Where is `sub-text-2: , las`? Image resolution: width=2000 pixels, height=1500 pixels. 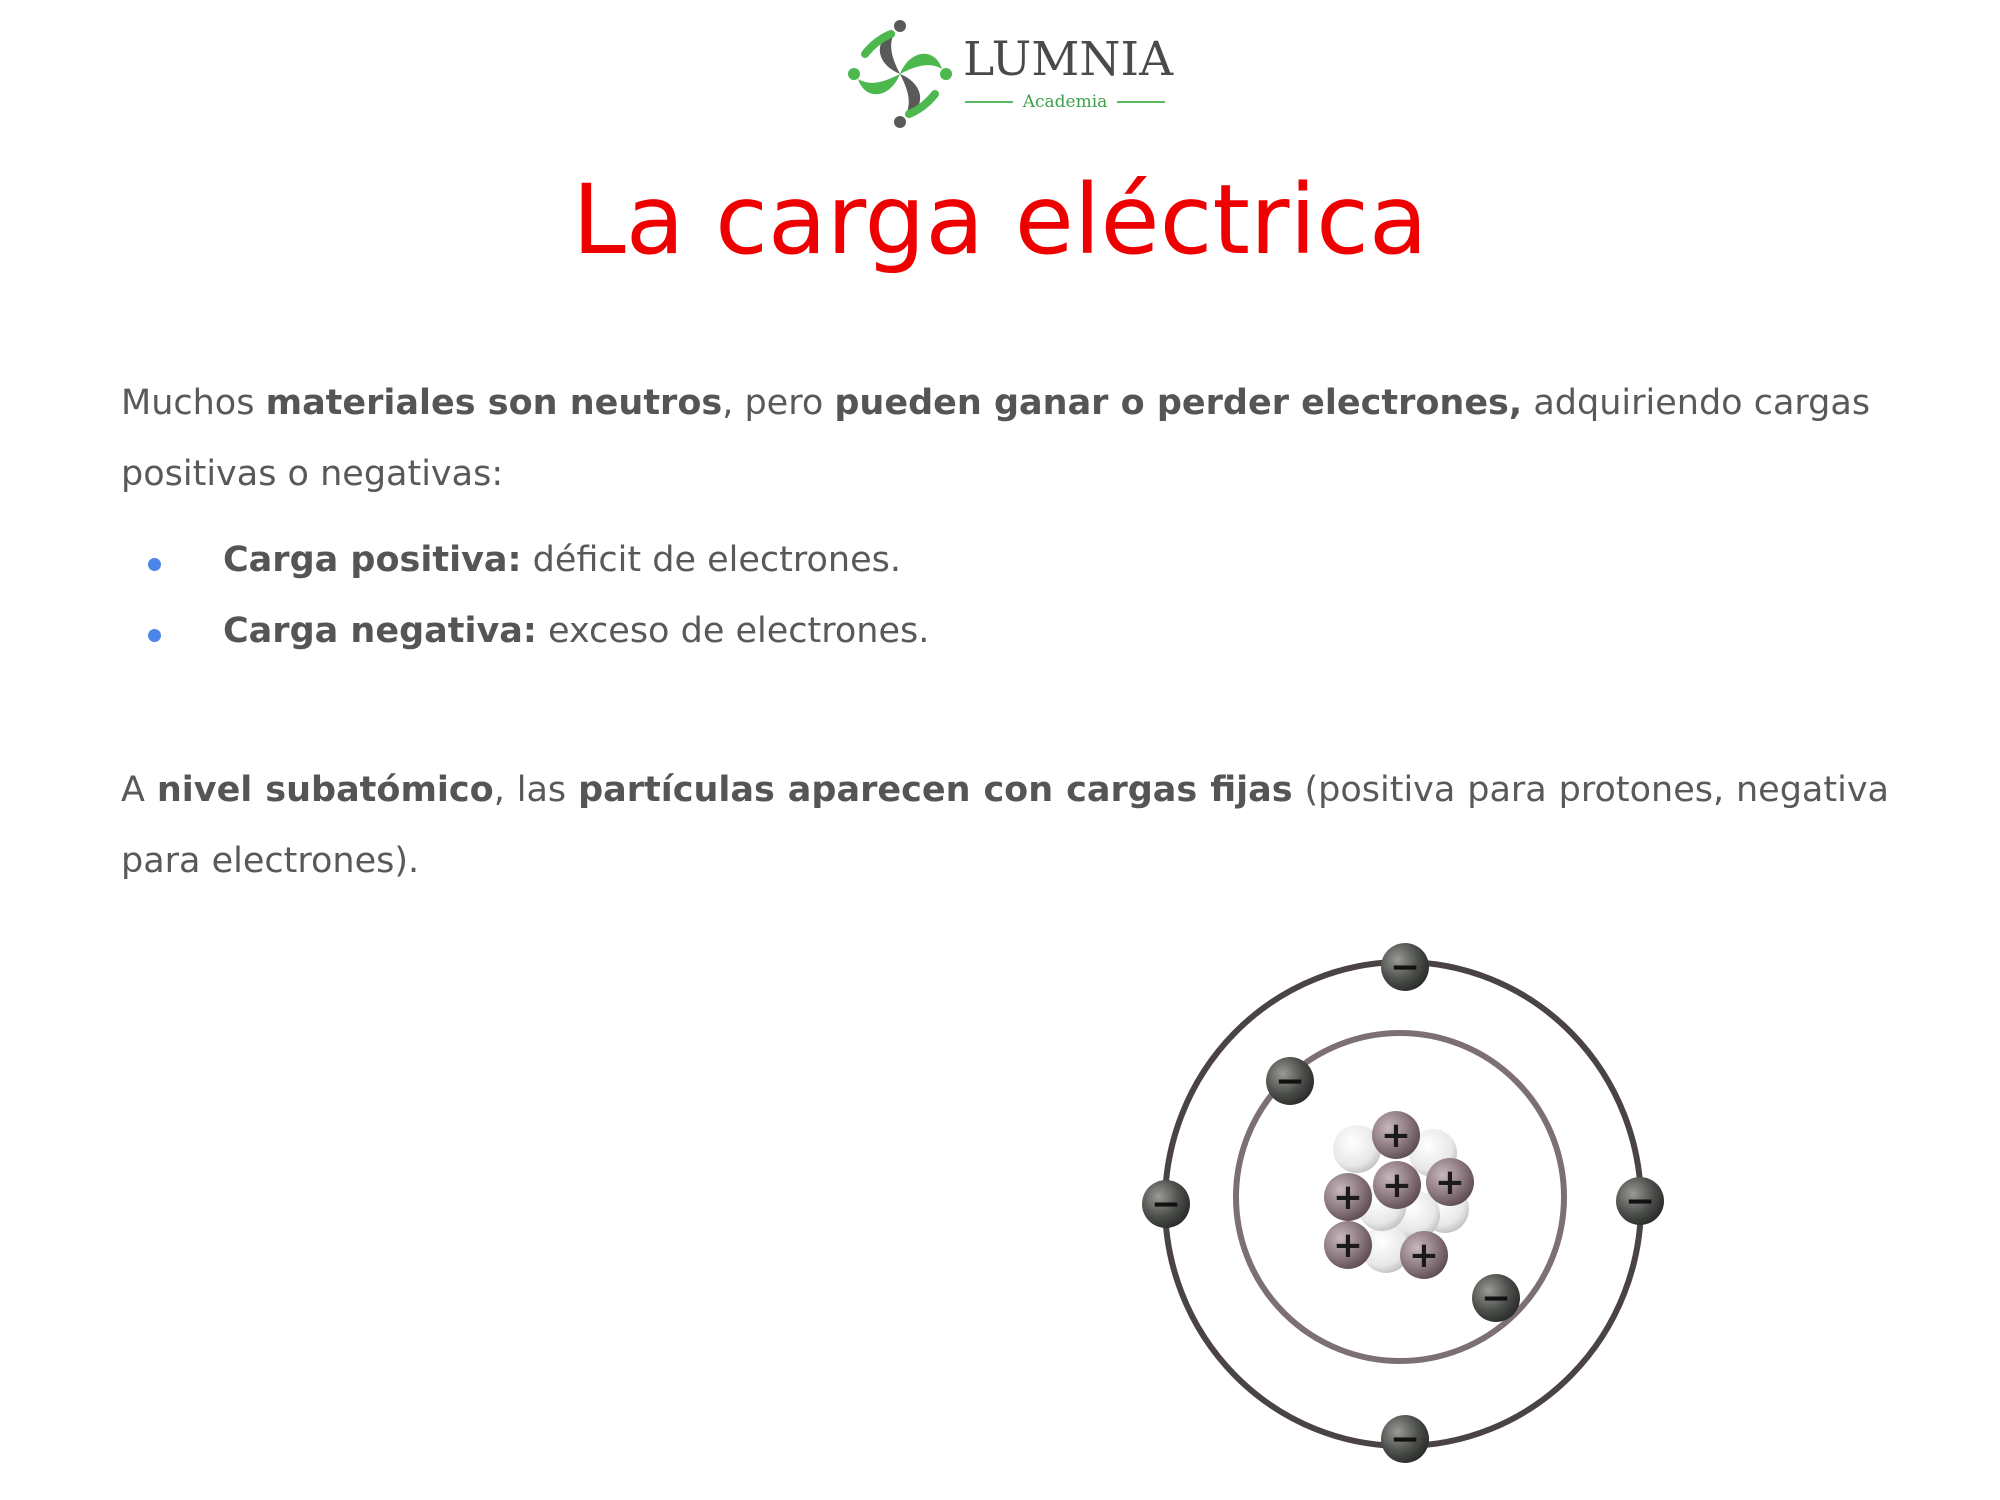 sub-text-2: , las is located at coordinates (536, 790).